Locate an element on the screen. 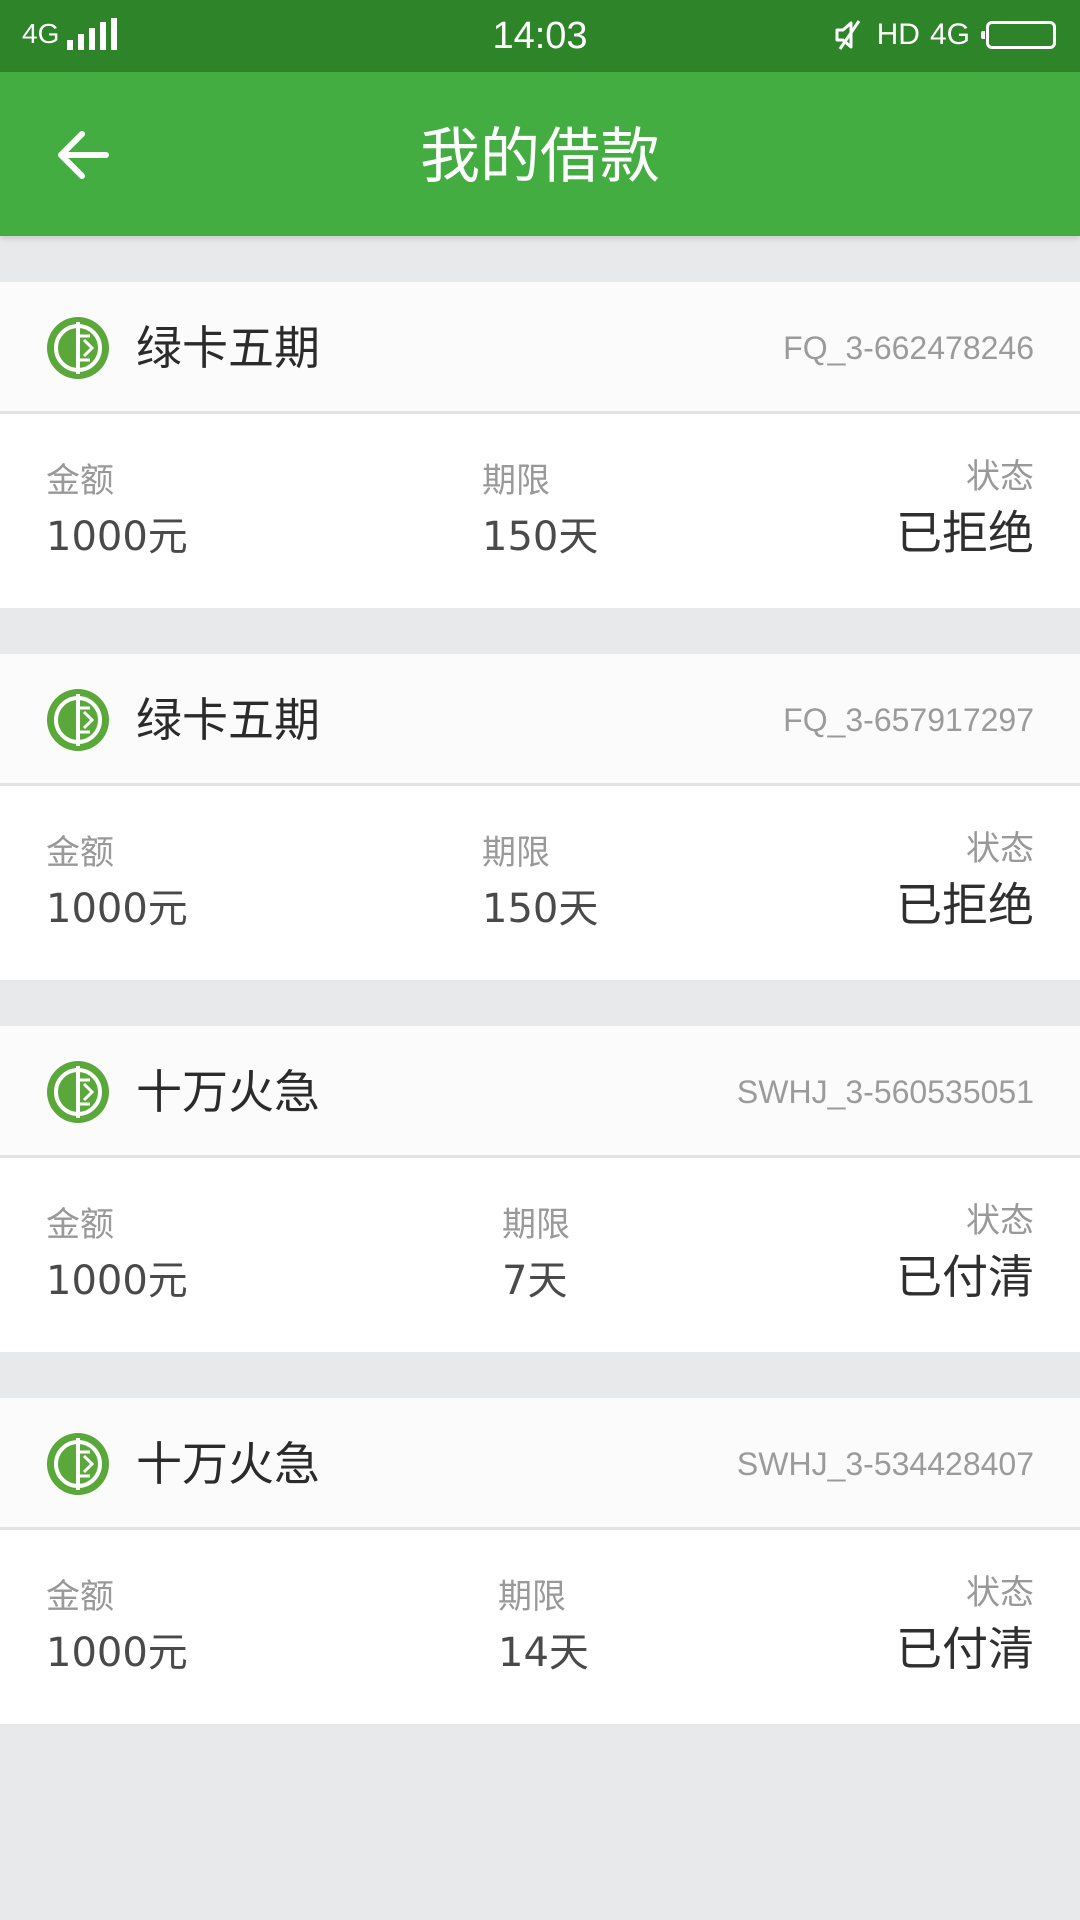 Image resolution: width=1080 pixels, height=1920 pixels. term-value: 14天 is located at coordinates (543, 1653).